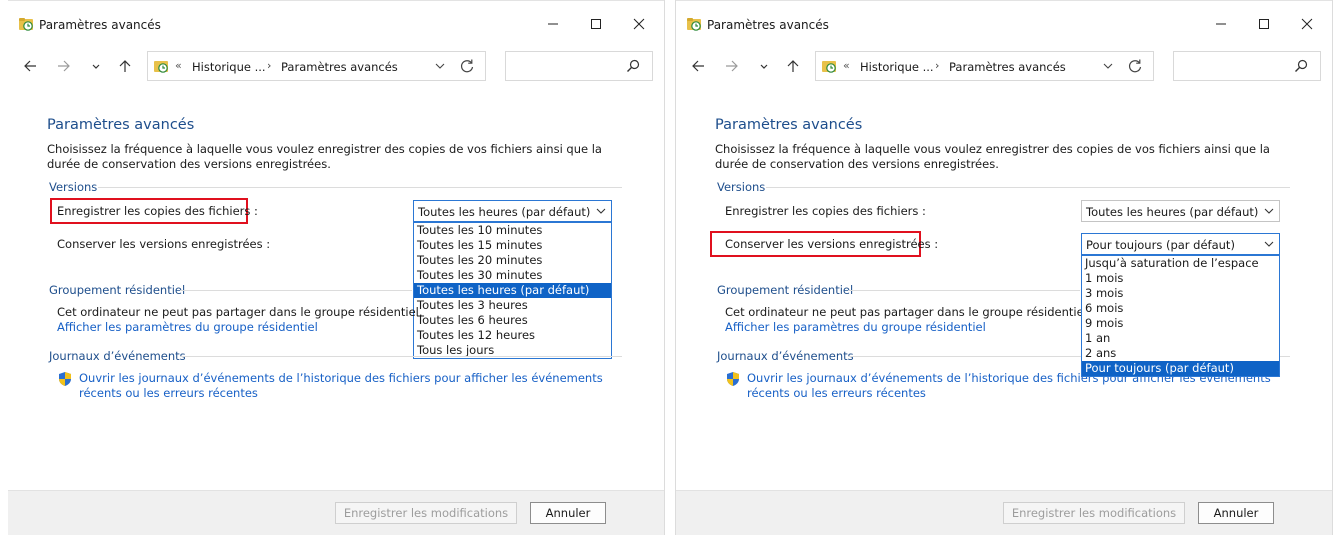  Describe the element at coordinates (1180, 308) in the screenshot. I see `dropdown-option: 6 mois` at that location.